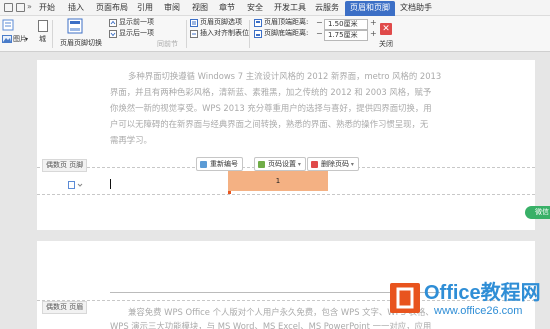 Image resolution: width=550 pixels, height=329 pixels. I want to click on header-section-tag: 偶数页 页眉, so click(65, 307).